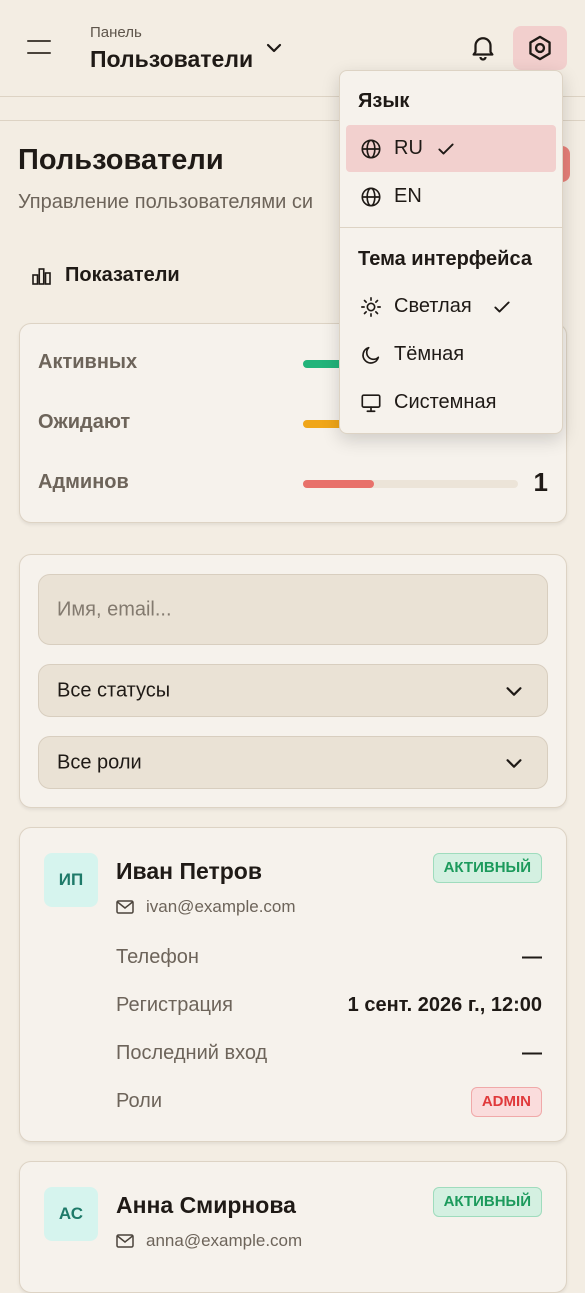  What do you see at coordinates (408, 148) in the screenshot?
I see `language-option-label: RU` at bounding box center [408, 148].